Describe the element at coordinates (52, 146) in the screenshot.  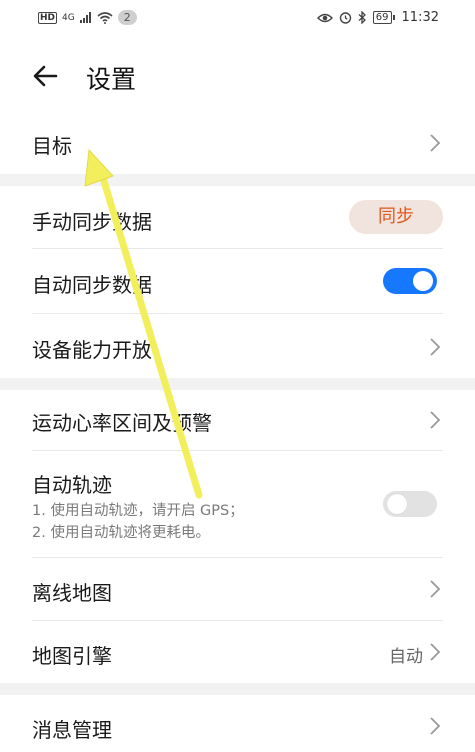
I see `row-goal-label: 目标` at that location.